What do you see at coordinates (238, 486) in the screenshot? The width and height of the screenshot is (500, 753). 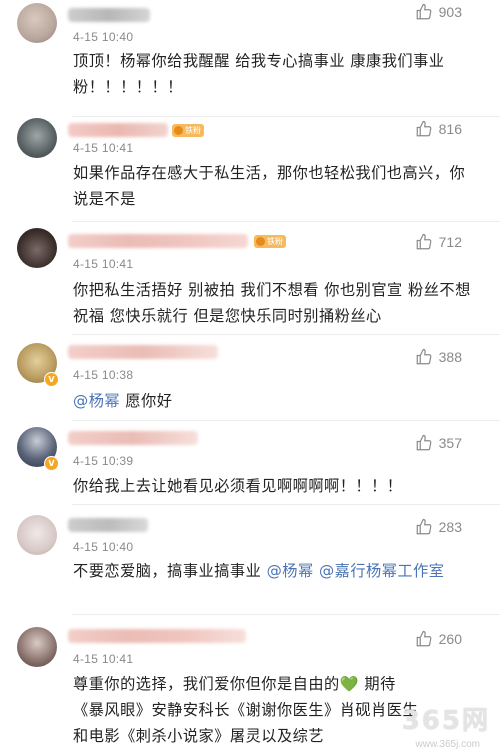 I see `comment-text: 你给我上去让她看见必须看见啊啊啊啊！！！！` at bounding box center [238, 486].